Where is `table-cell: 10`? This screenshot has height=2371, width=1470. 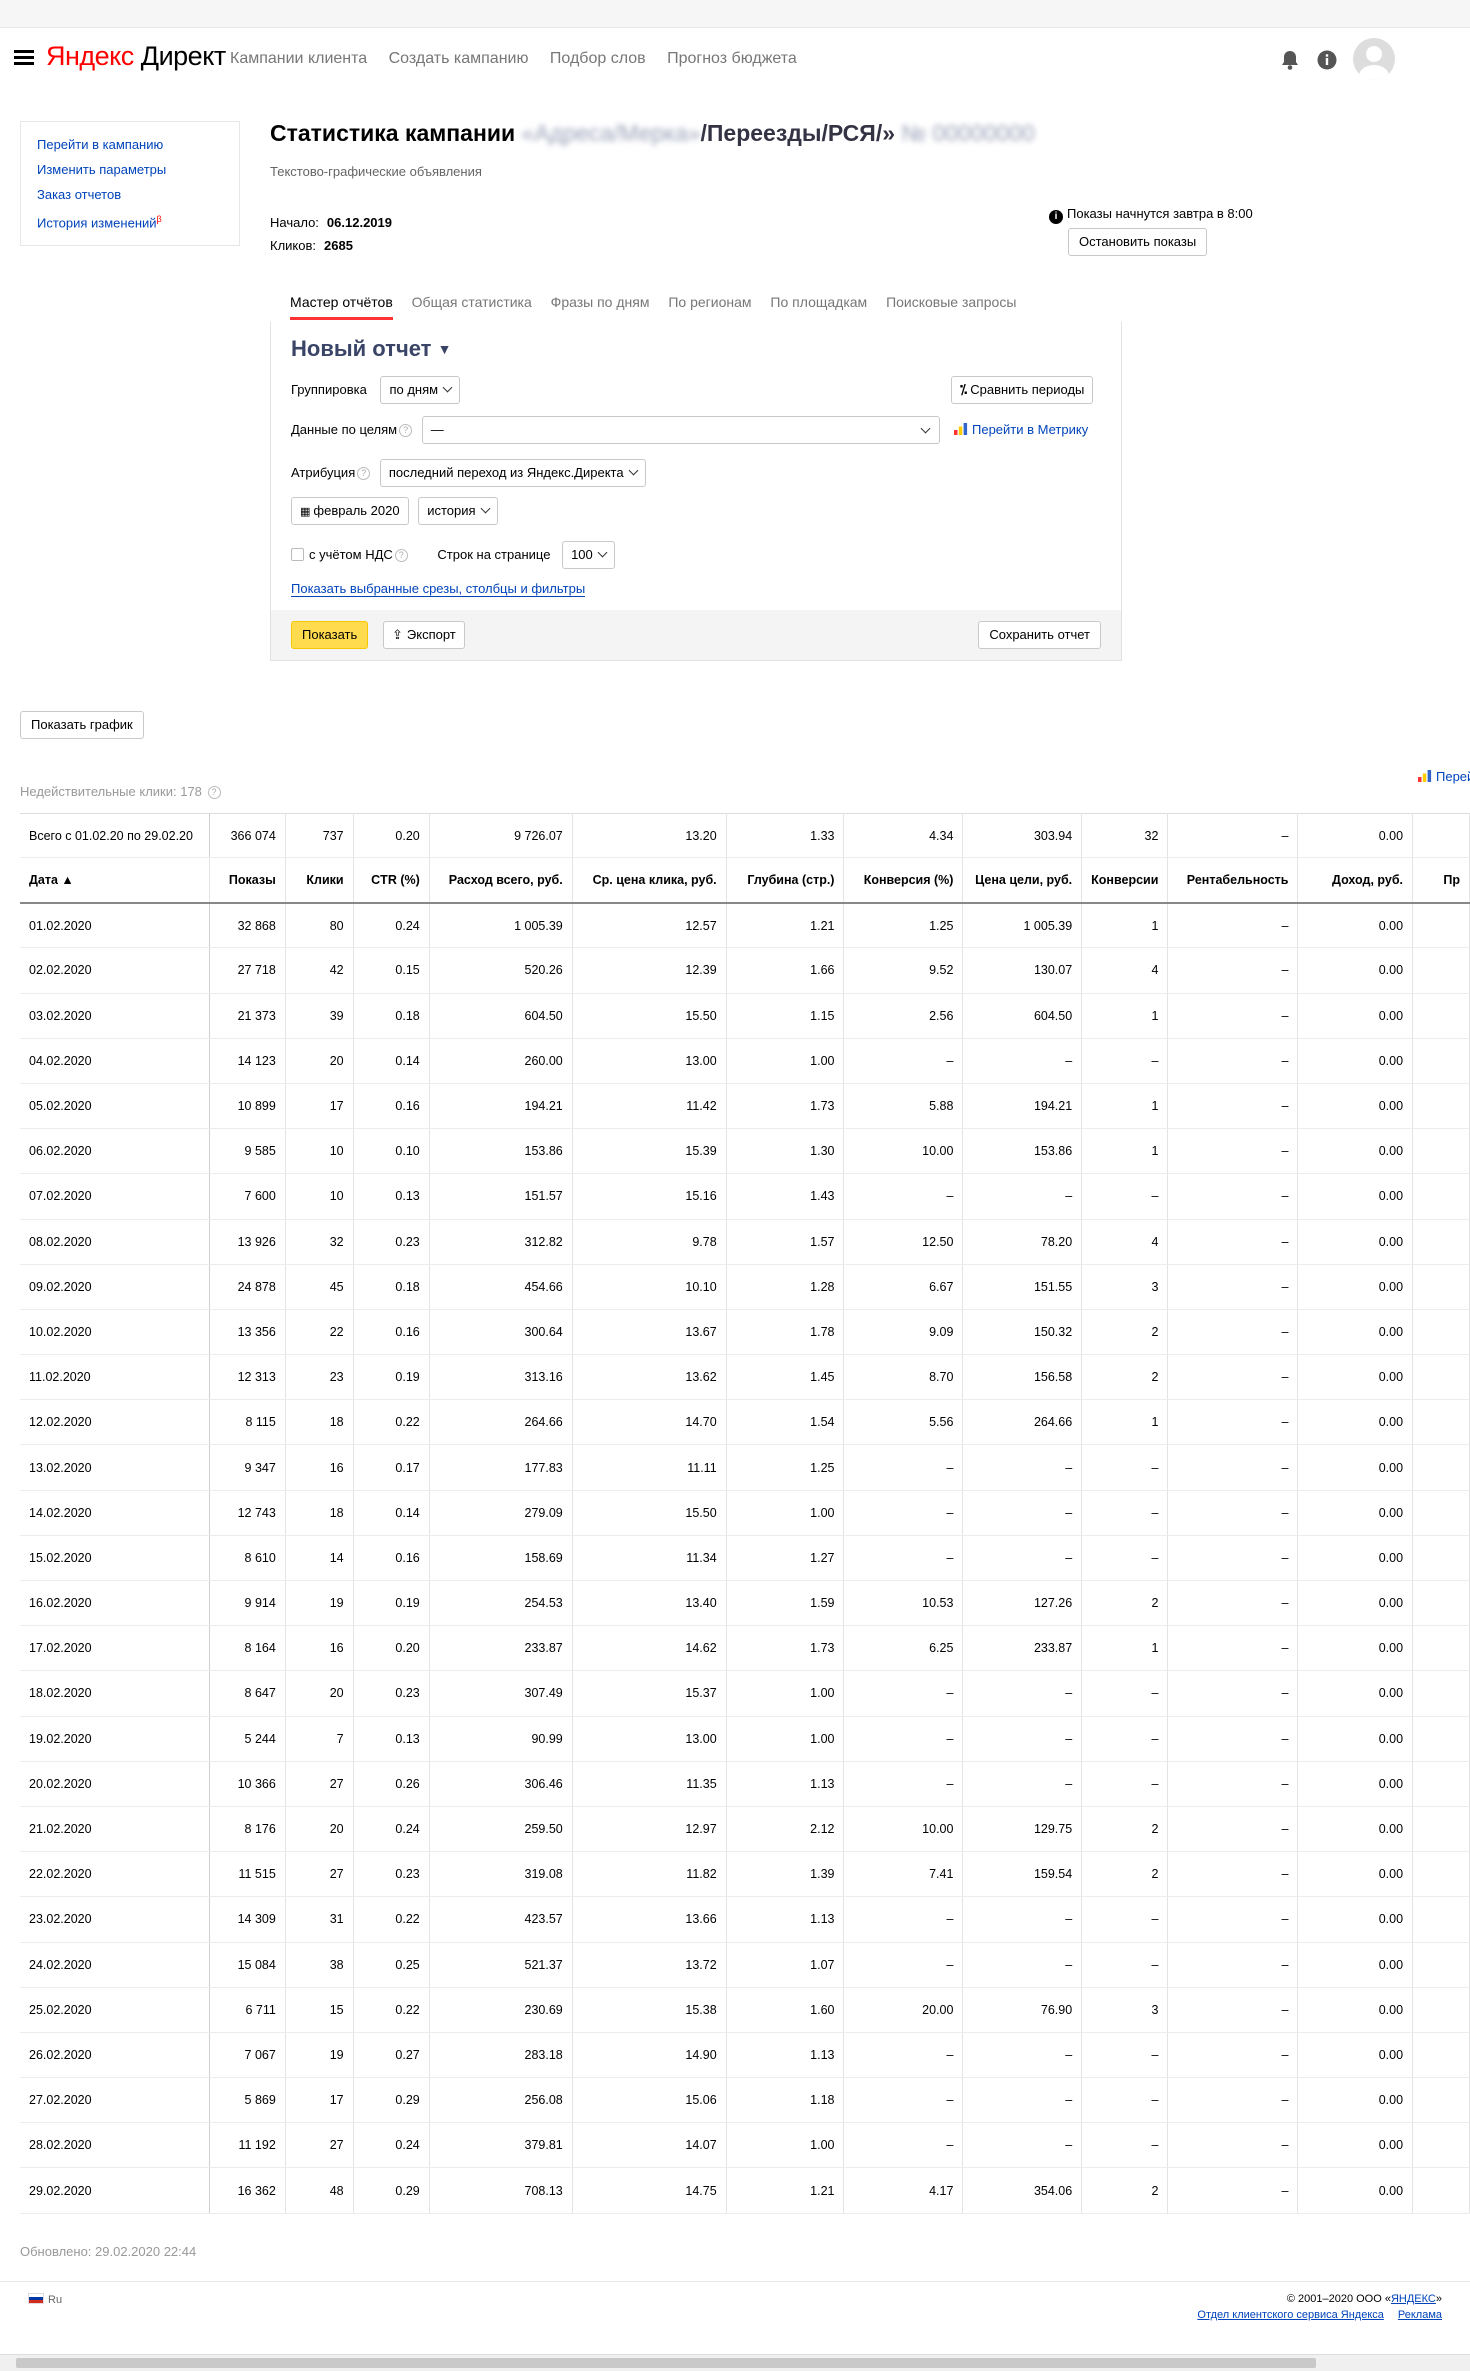 table-cell: 10 is located at coordinates (319, 1151).